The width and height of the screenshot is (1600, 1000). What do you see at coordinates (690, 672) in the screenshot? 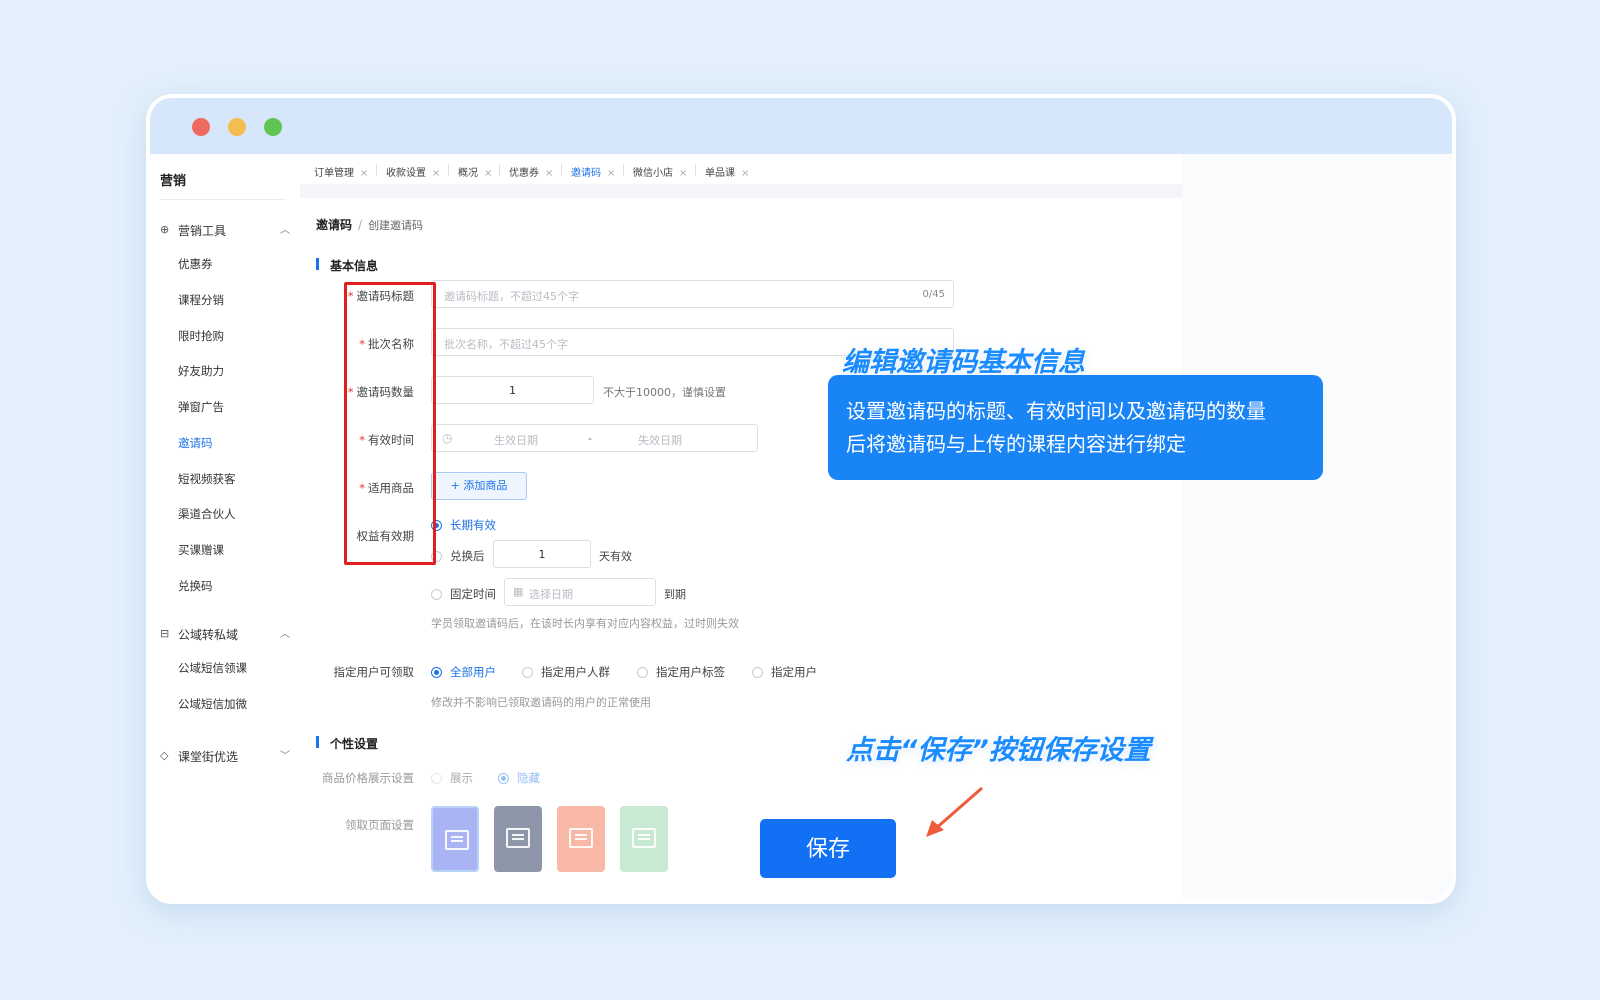
I see `radio-label: 指定用户标签` at bounding box center [690, 672].